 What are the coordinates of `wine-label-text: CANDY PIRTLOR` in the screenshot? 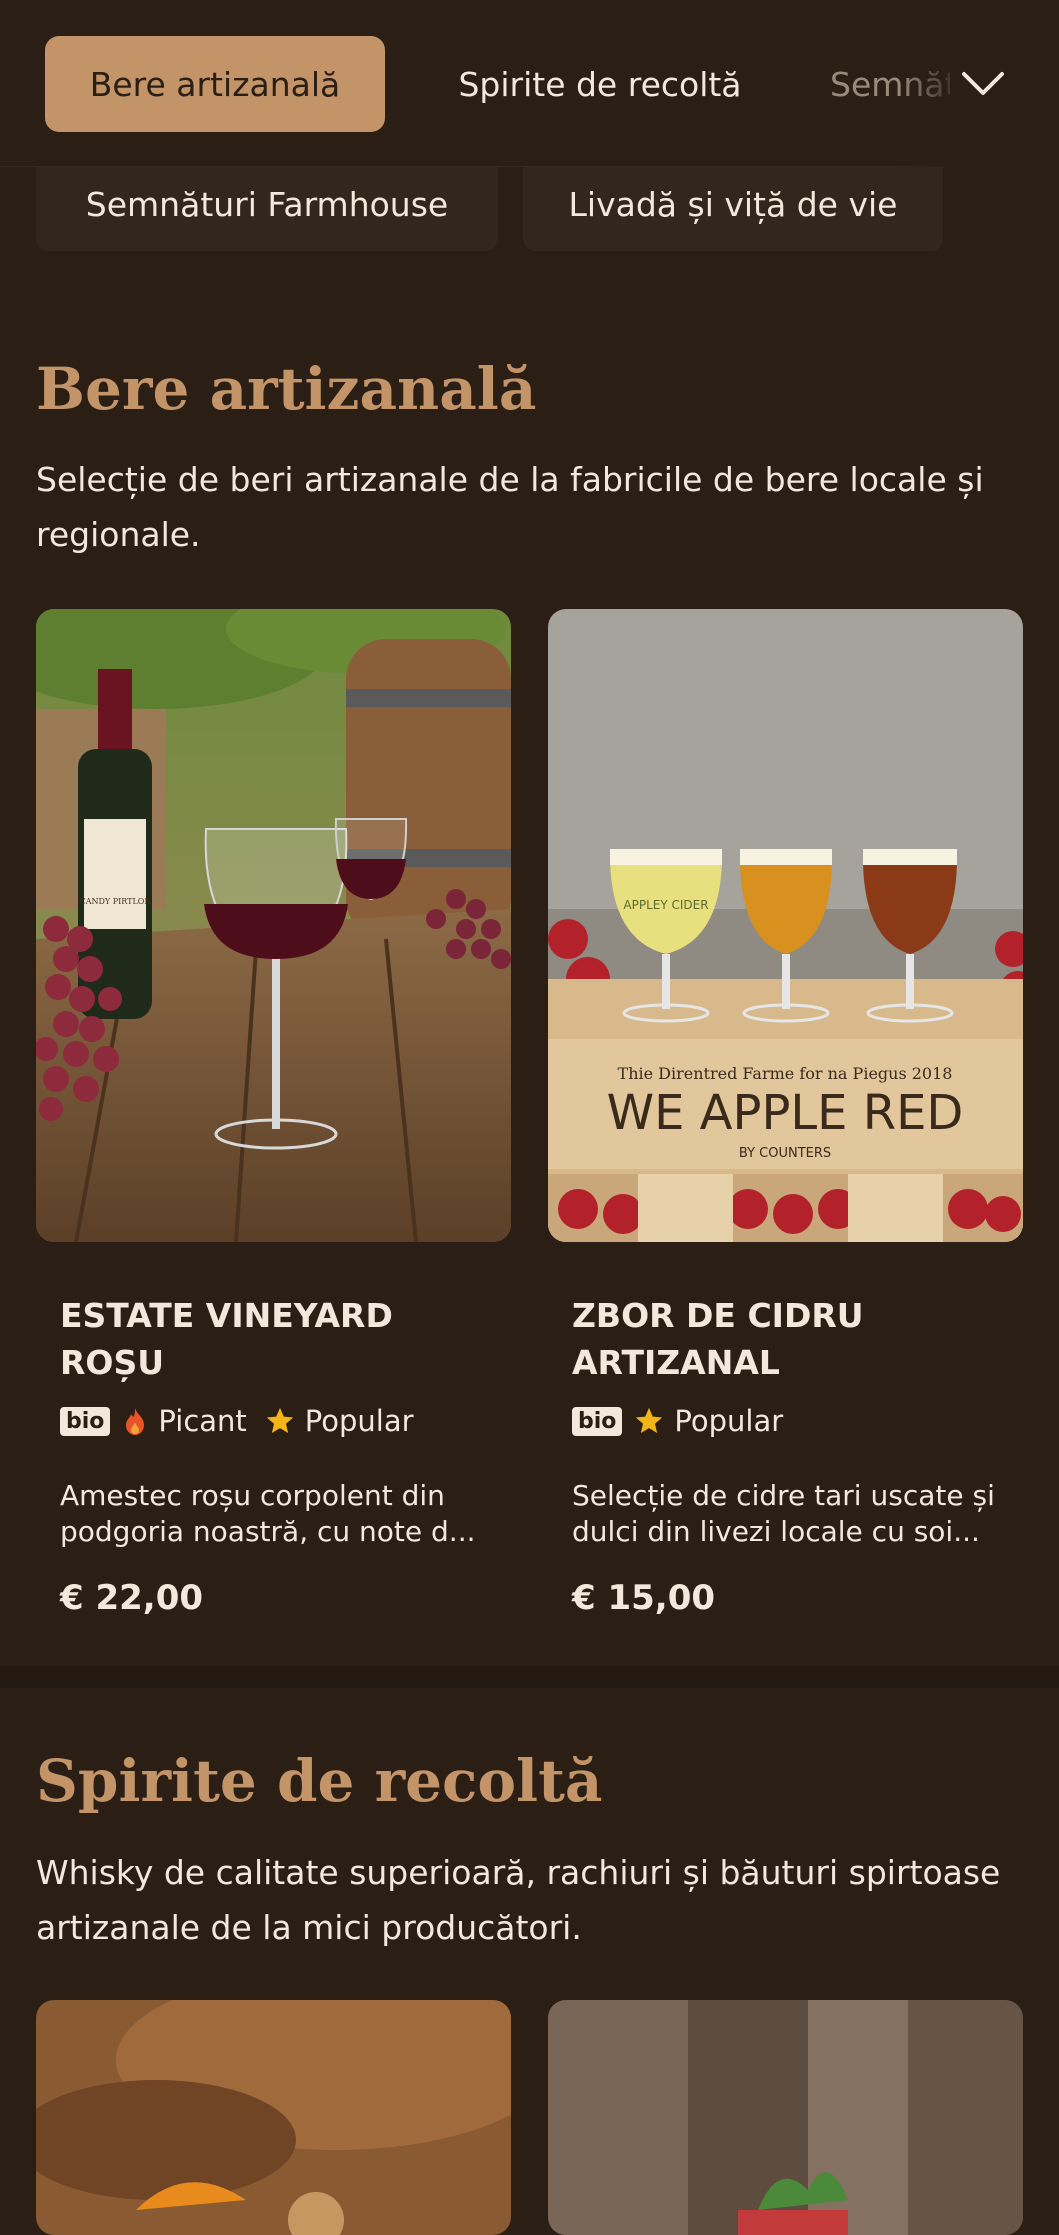 It's located at (116, 901).